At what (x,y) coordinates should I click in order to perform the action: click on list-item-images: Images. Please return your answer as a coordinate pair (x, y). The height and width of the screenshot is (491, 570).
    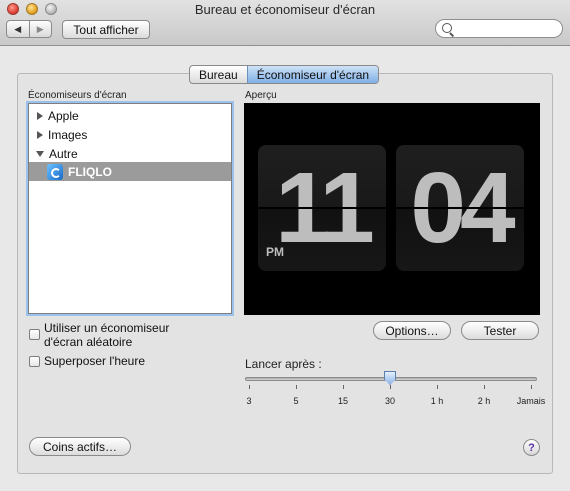
    Looking at the image, I should click on (130, 134).